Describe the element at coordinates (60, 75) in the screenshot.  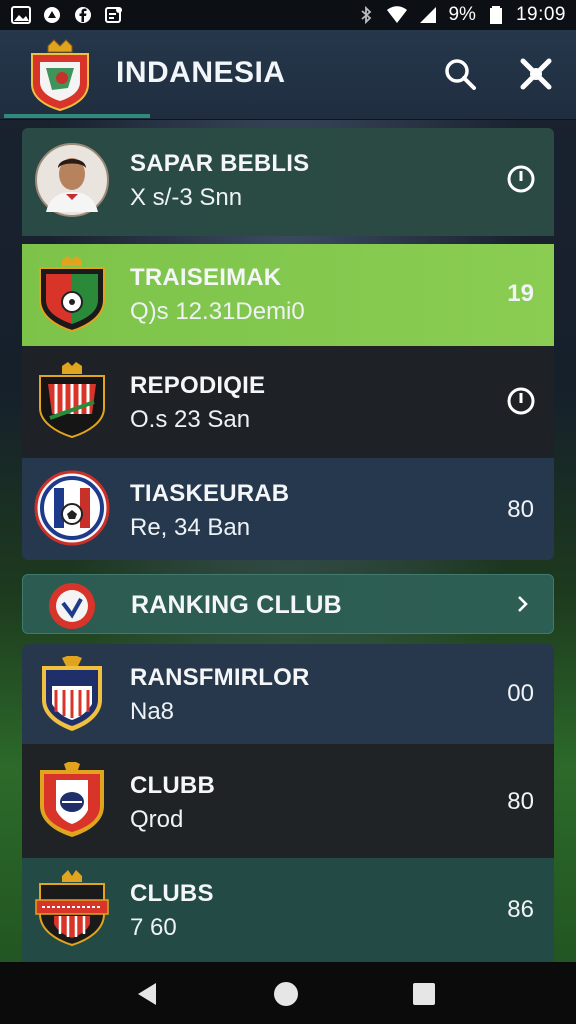
I see `app-logo` at that location.